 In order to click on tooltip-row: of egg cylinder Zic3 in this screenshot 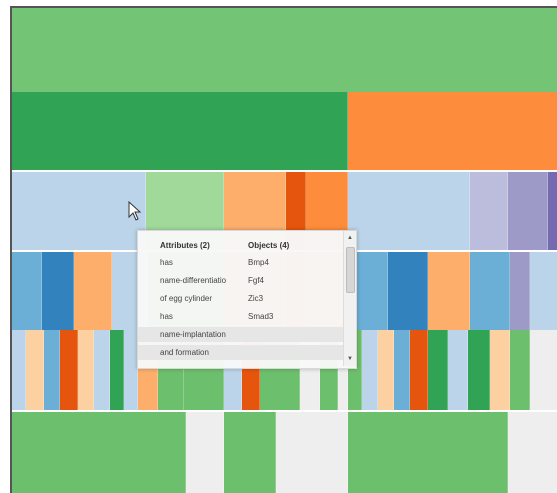, I will do `click(240, 298)`.